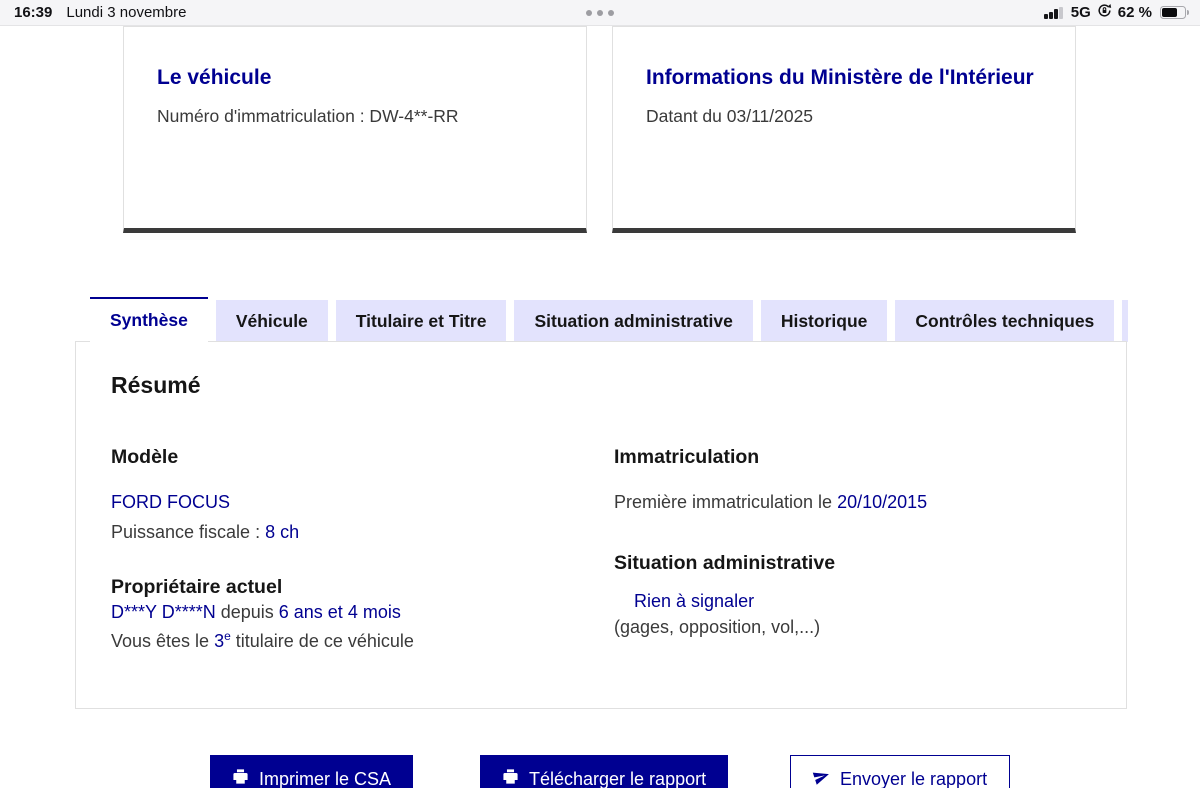 Image resolution: width=1200 pixels, height=788 pixels. Describe the element at coordinates (694, 601) in the screenshot. I see `situation-status: Rien à signaler` at that location.